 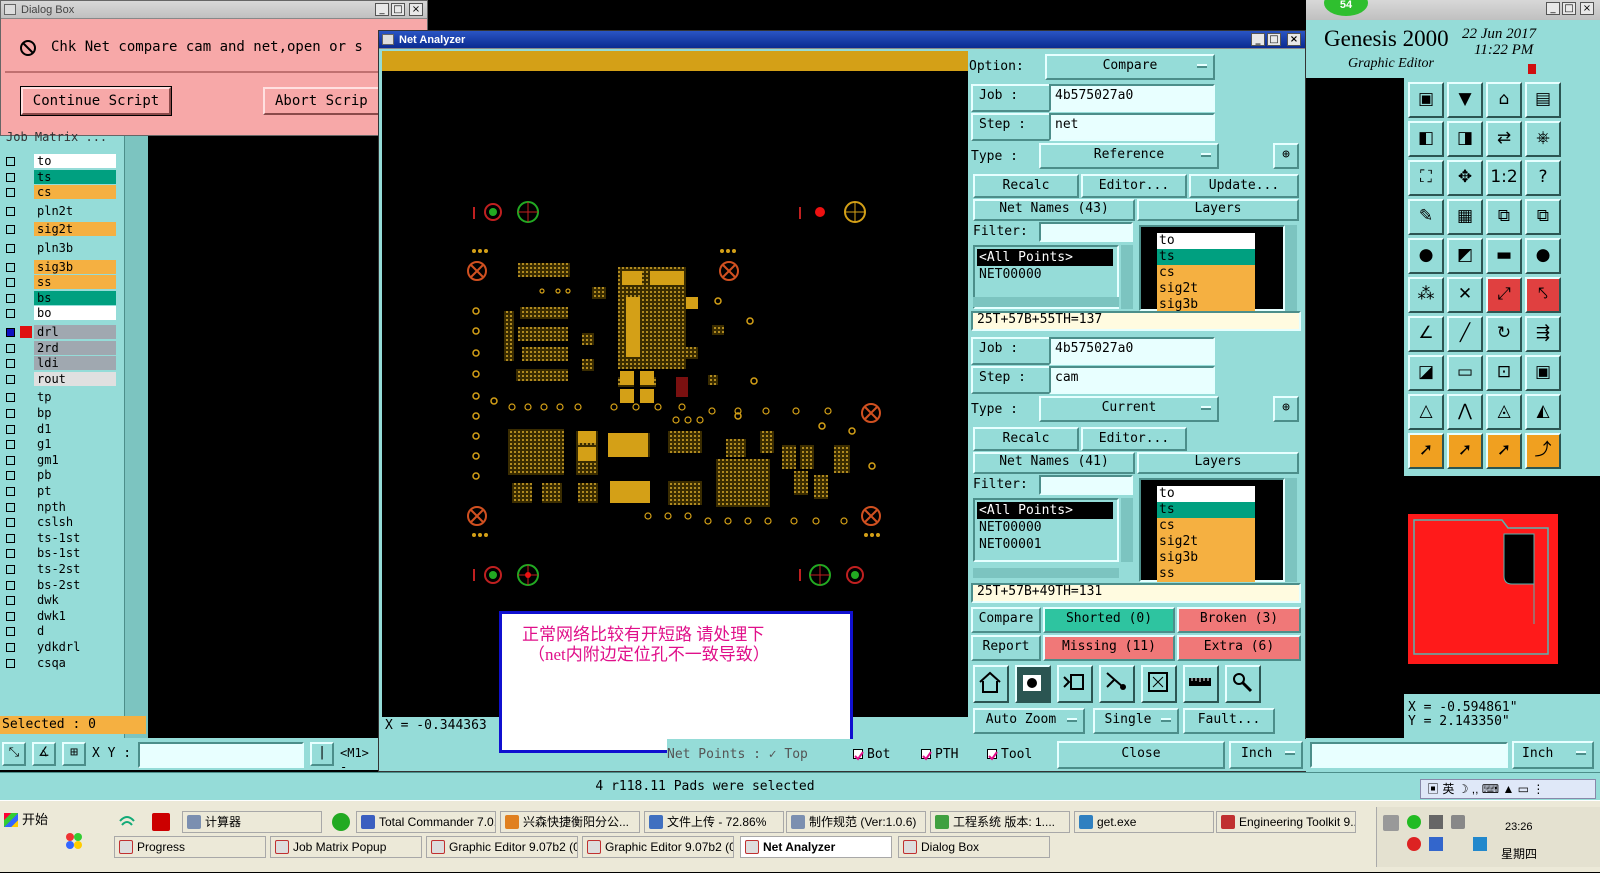 I want to click on layer-row: bs-1st, so click(x=60, y=553).